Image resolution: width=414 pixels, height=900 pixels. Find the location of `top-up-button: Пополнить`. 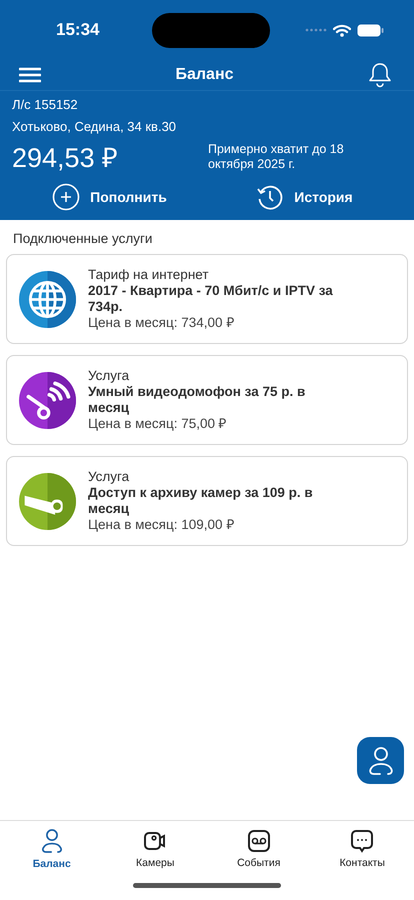

top-up-button: Пополнить is located at coordinates (109, 197).